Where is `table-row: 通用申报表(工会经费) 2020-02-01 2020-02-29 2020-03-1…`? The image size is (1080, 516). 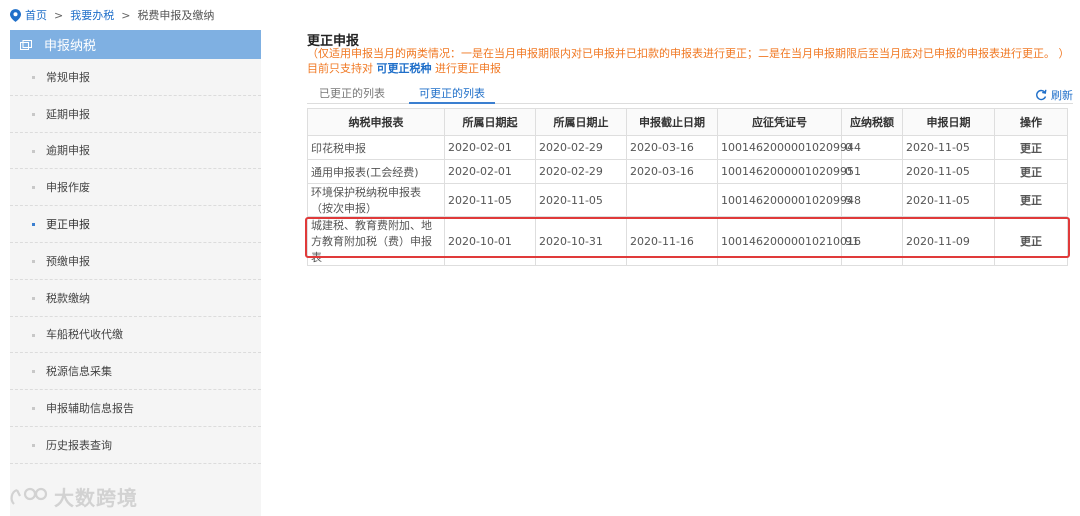 table-row: 通用申报表(工会经费) 2020-02-01 2020-02-29 2020-03-1… is located at coordinates (687, 171).